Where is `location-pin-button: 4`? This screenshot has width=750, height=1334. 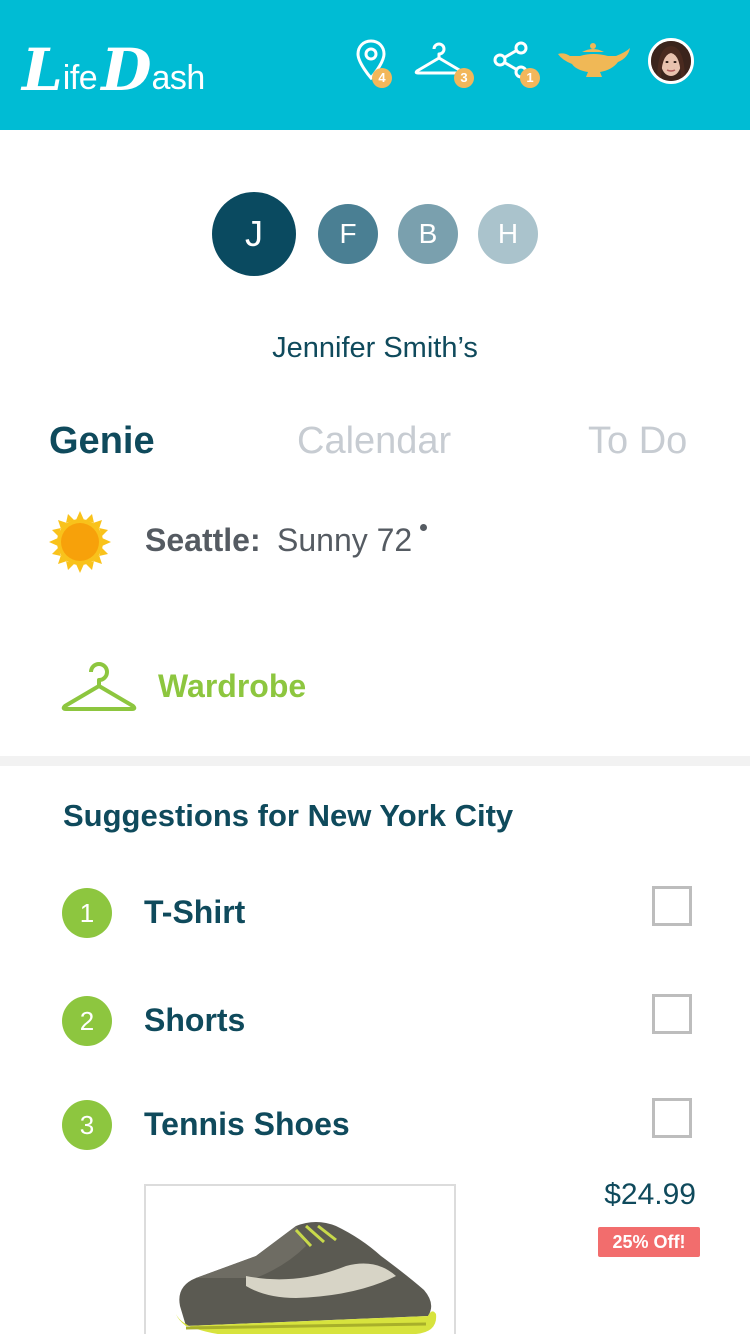
location-pin-button: 4 is located at coordinates (373, 63).